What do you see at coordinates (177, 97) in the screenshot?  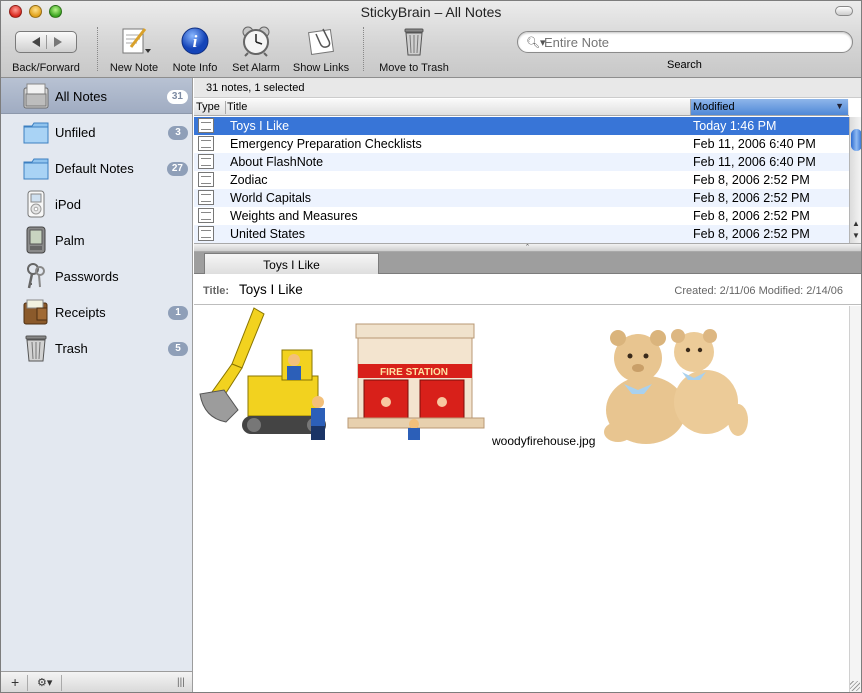 I see `note-count-badge: 31` at bounding box center [177, 97].